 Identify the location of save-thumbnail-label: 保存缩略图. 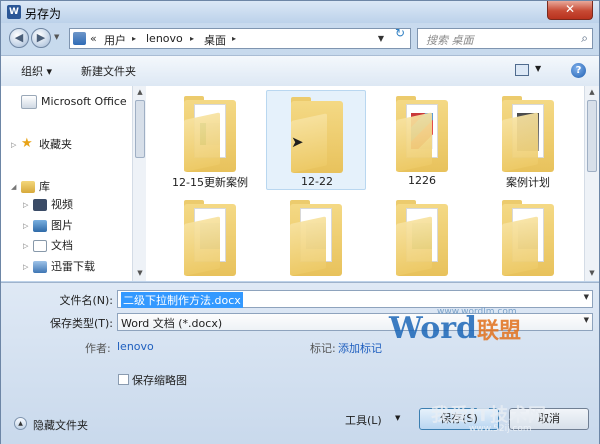
(159, 380).